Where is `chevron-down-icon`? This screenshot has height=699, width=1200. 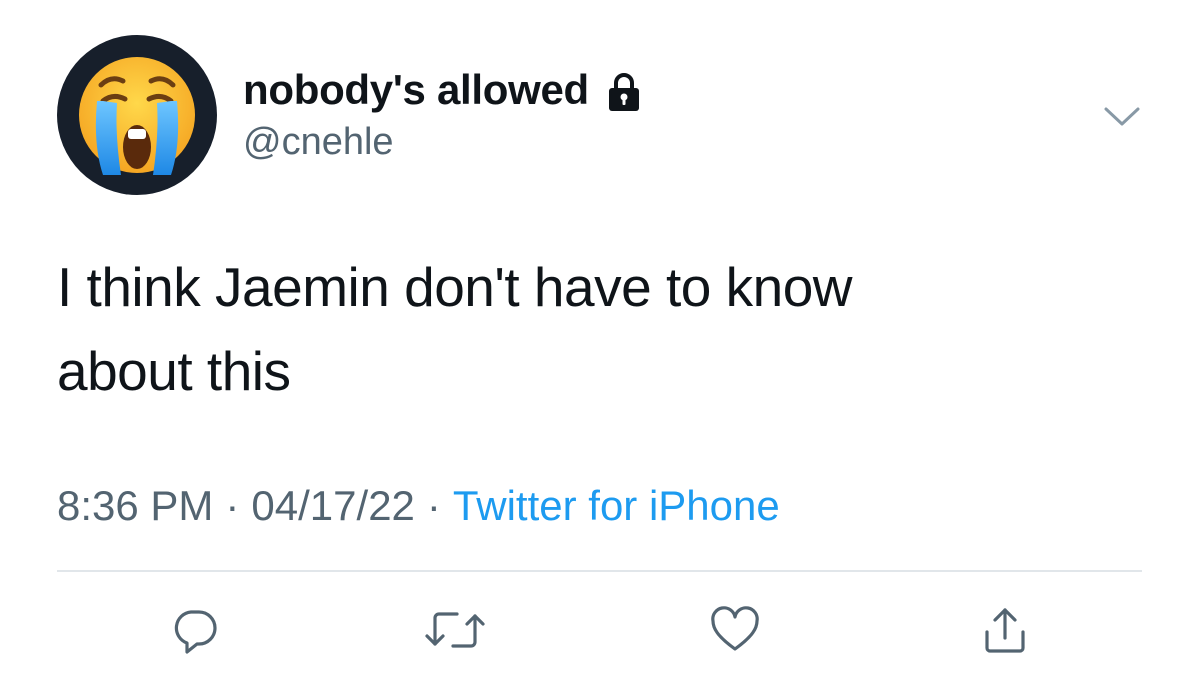
chevron-down-icon is located at coordinates (1122, 116).